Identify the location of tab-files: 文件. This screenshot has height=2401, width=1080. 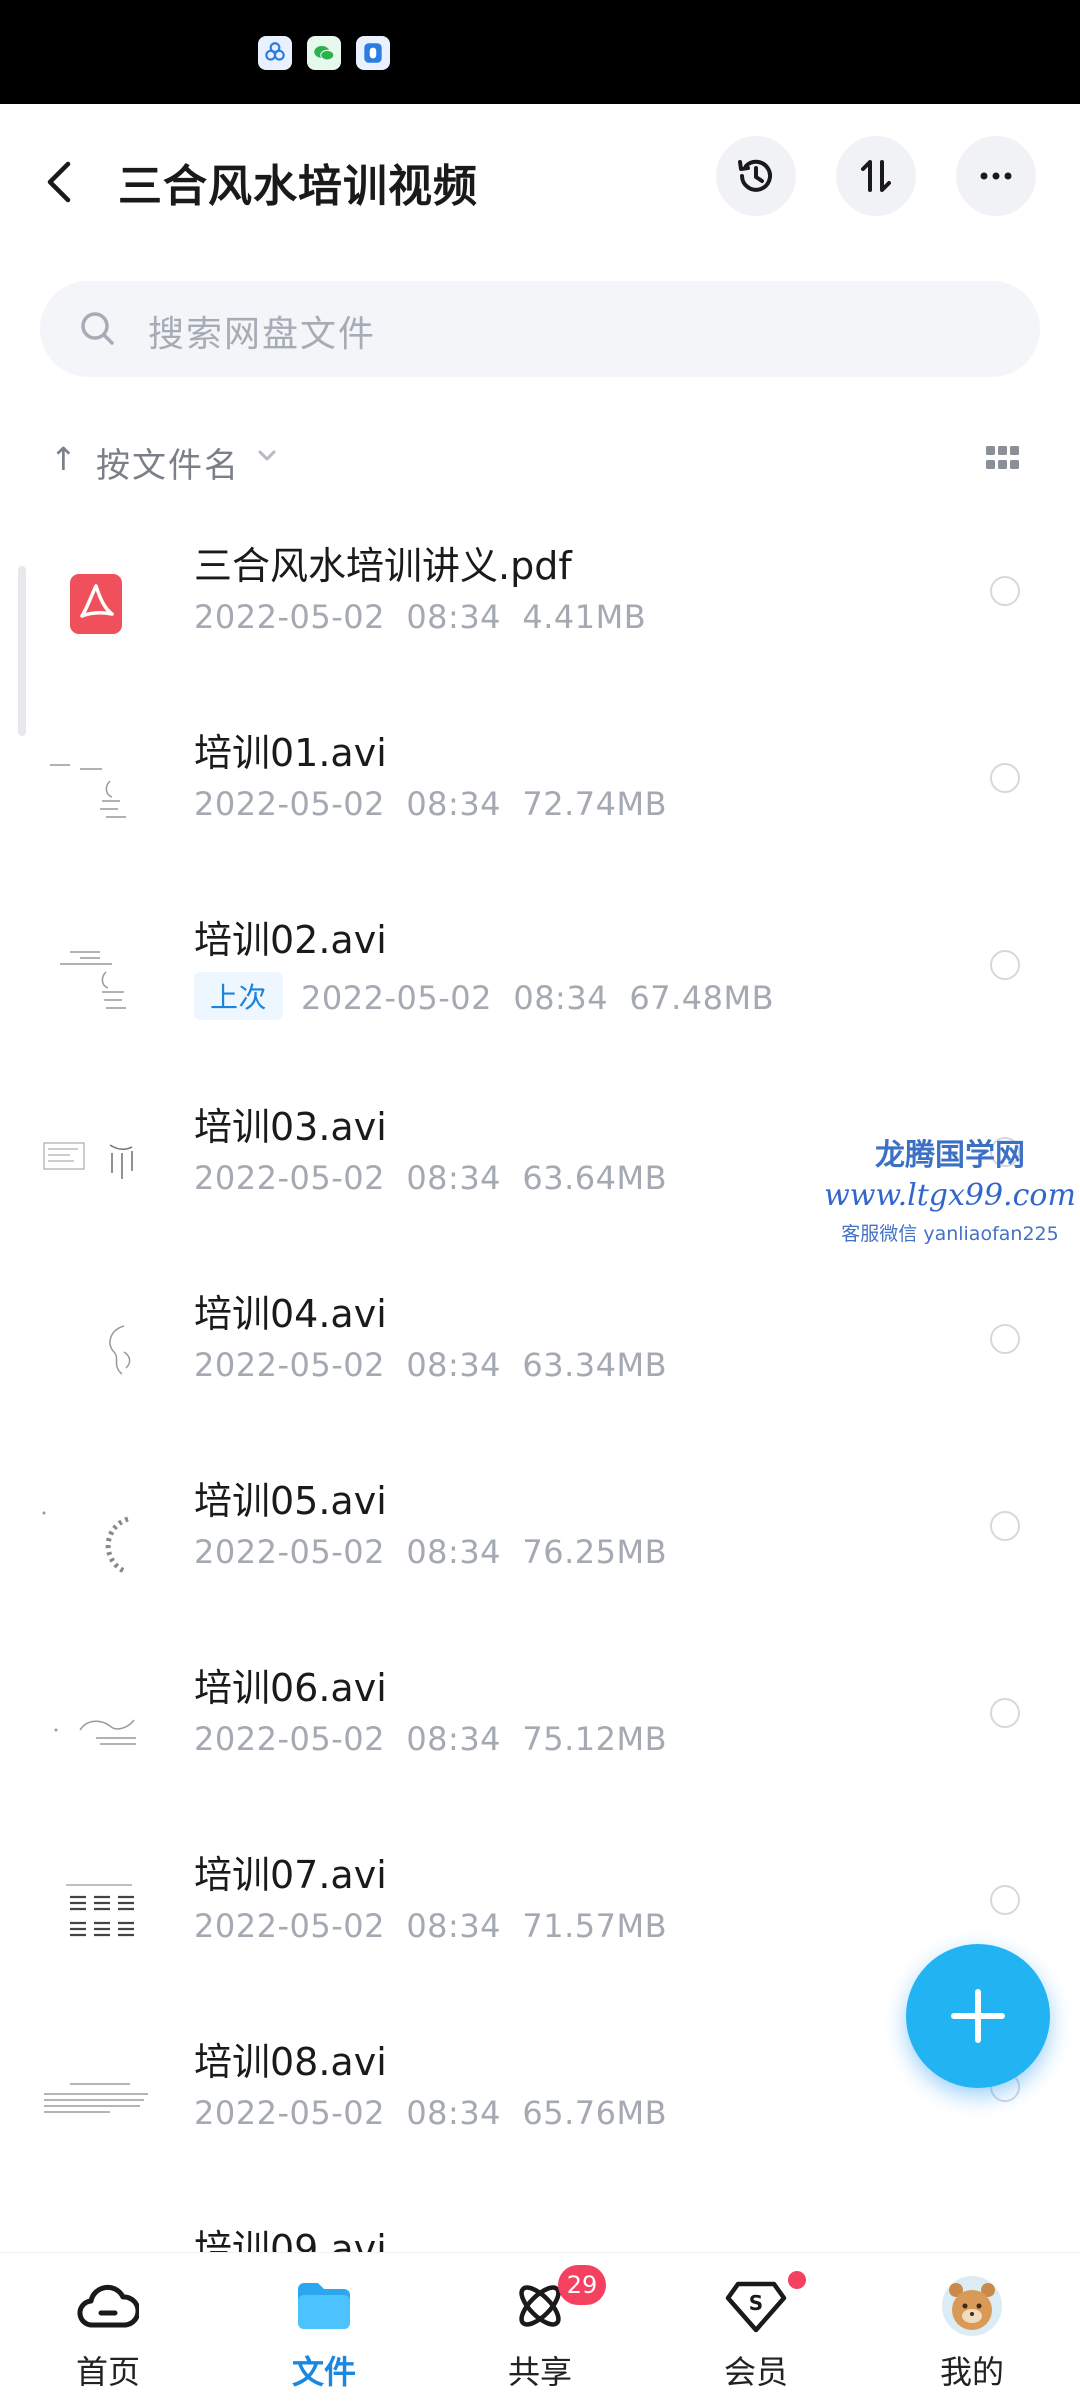
(324, 2327).